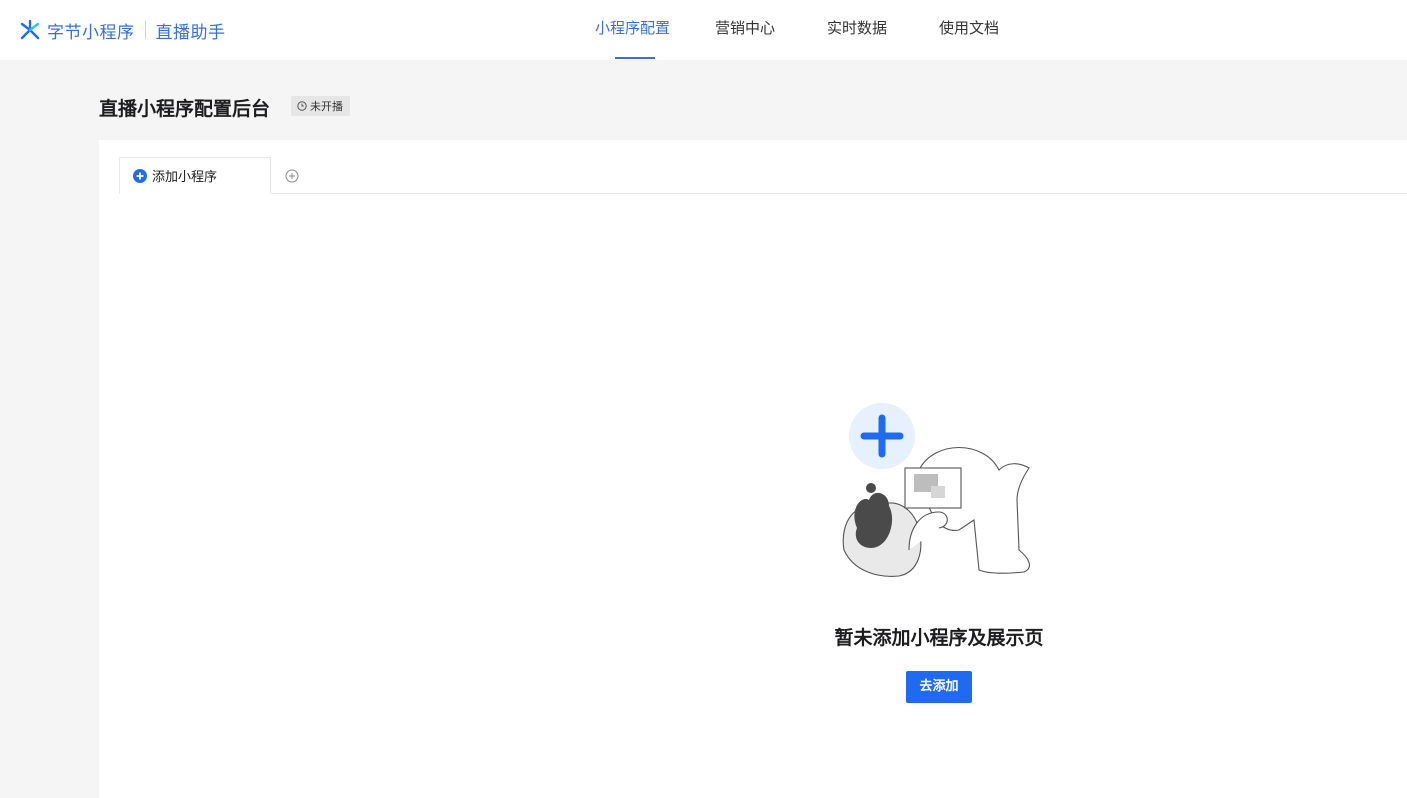  What do you see at coordinates (302, 106) in the screenshot?
I see `clock-icon` at bounding box center [302, 106].